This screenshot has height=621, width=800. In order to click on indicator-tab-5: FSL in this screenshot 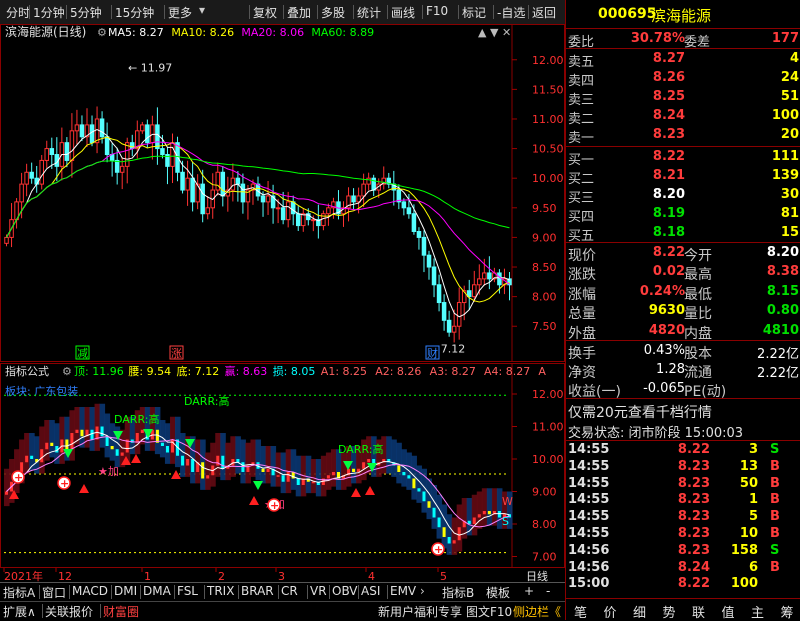, I will do `click(187, 591)`.